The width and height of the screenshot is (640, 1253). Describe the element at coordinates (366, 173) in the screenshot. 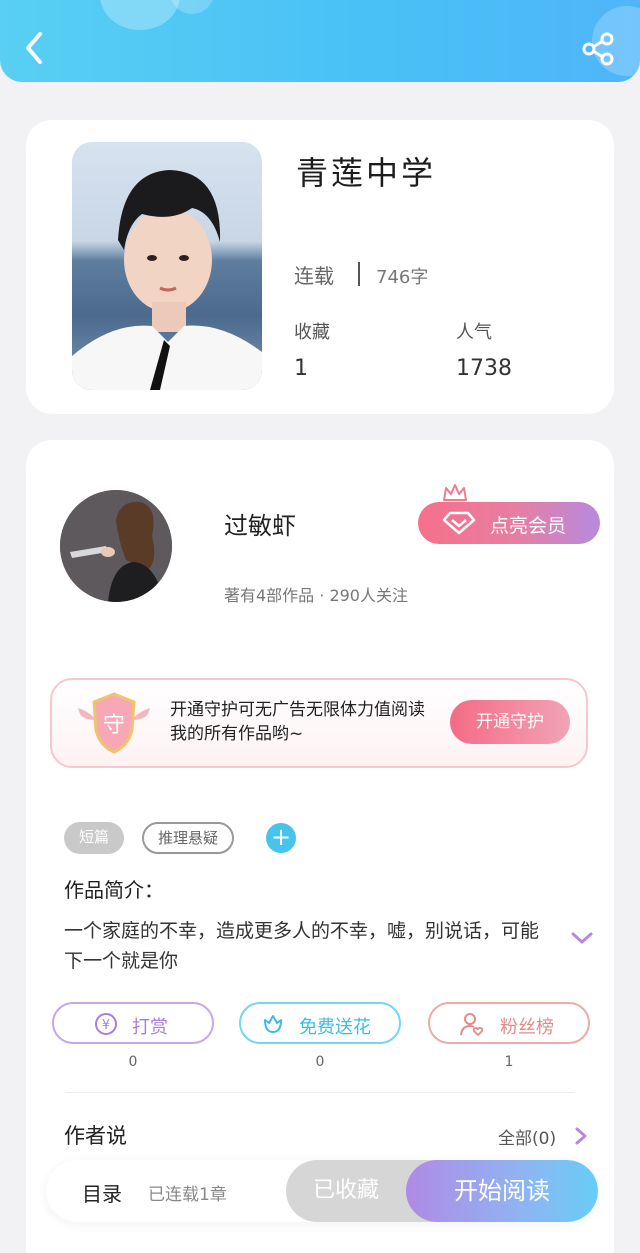

I see `book-title: 青莲中学` at that location.